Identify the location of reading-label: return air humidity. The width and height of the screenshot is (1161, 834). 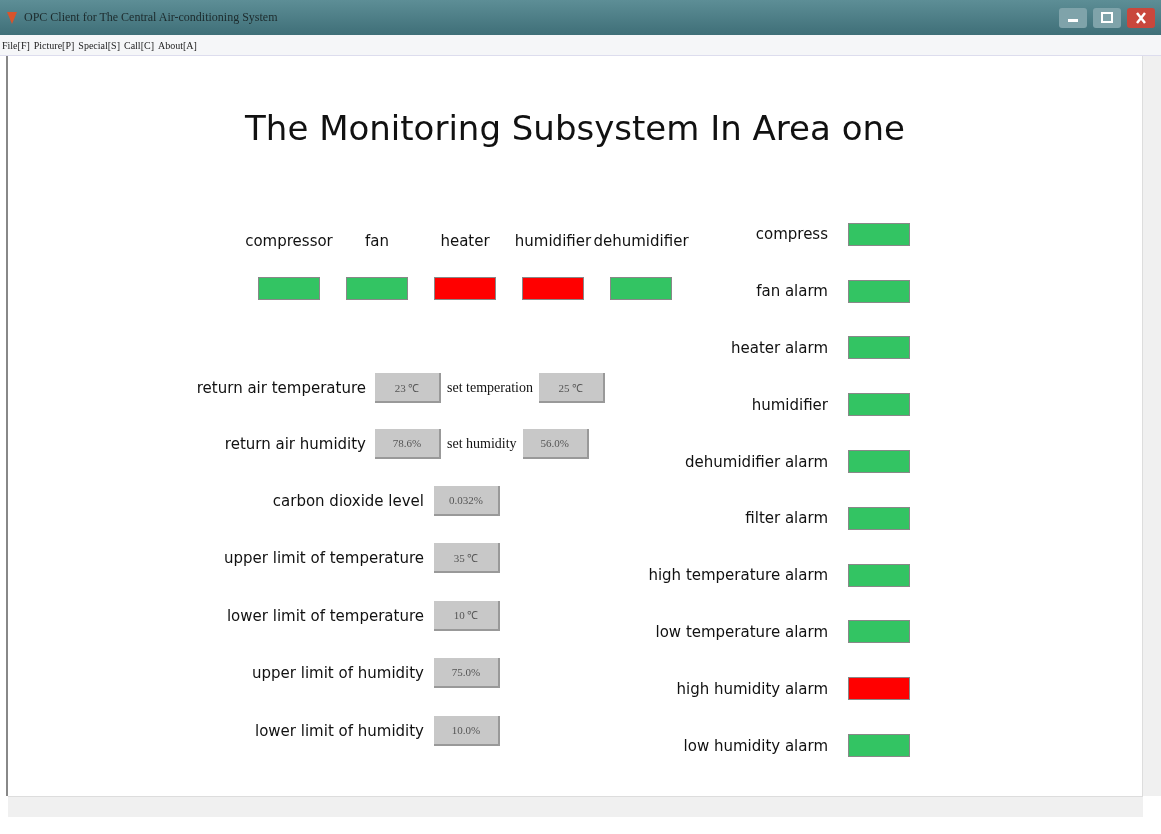
(294, 444).